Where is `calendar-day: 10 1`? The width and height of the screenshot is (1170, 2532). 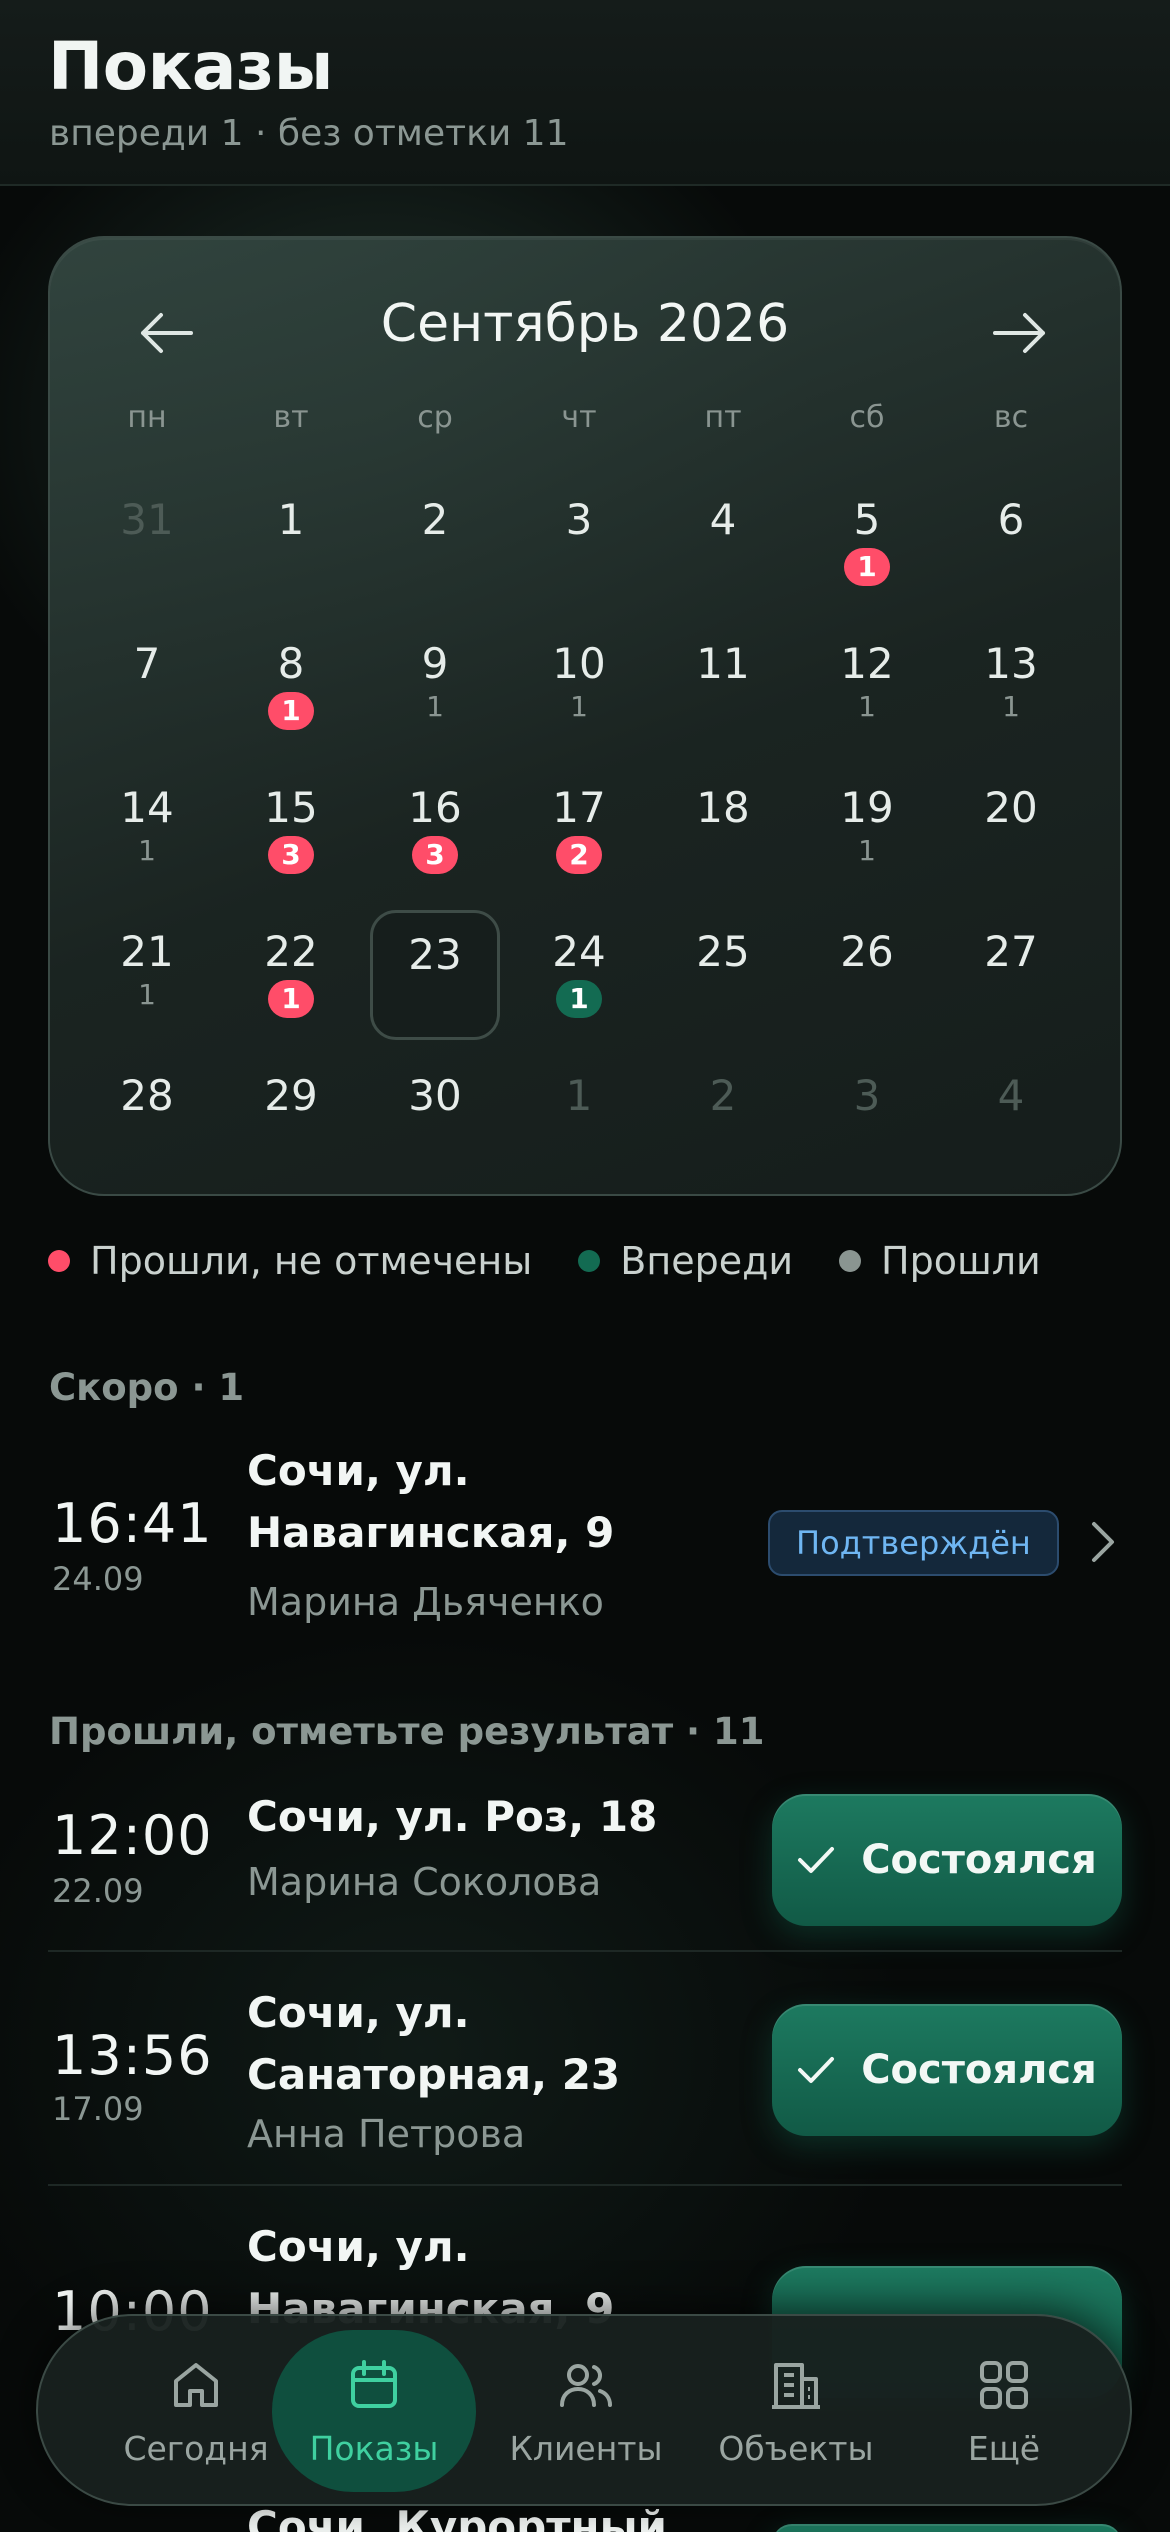
calendar-day: 10 1 is located at coordinates (579, 687).